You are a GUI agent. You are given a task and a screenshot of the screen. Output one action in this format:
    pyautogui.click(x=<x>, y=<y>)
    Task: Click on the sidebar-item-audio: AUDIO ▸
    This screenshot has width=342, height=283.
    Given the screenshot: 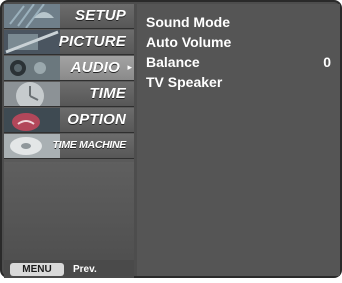 What is the action you would take?
    pyautogui.click(x=69, y=68)
    